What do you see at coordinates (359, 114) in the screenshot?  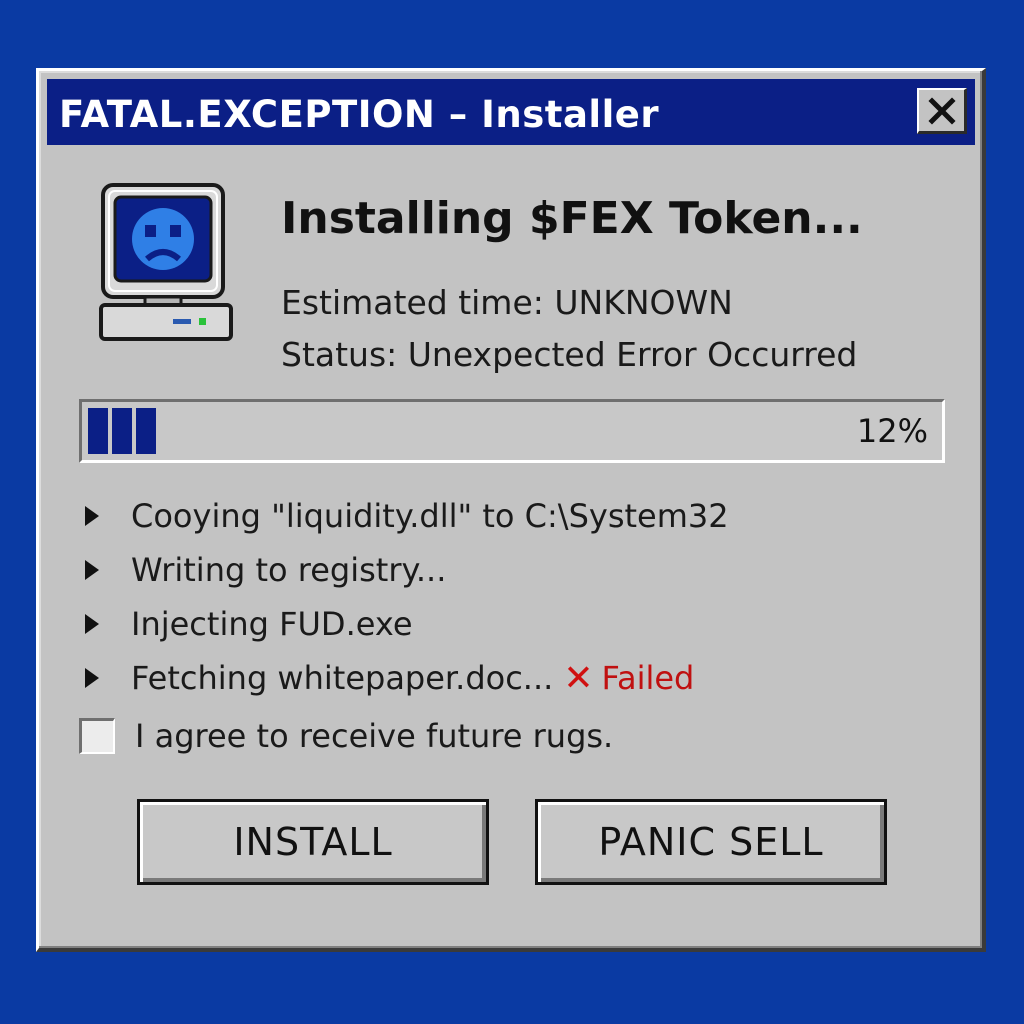 I see `window-title: FATAL.EXCEPTION – Installer` at bounding box center [359, 114].